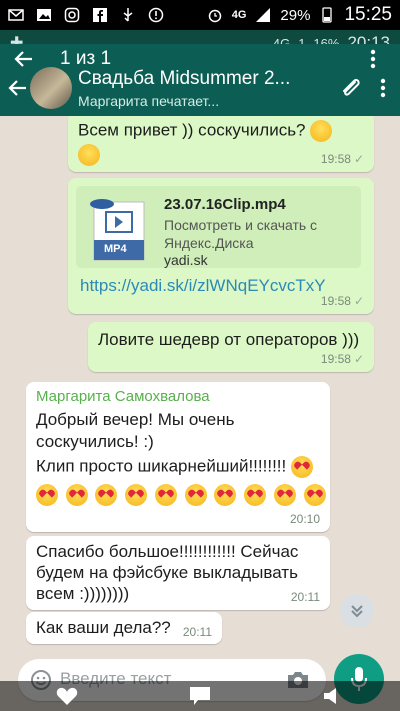  What do you see at coordinates (156, 15) in the screenshot?
I see `alert-icon` at bounding box center [156, 15].